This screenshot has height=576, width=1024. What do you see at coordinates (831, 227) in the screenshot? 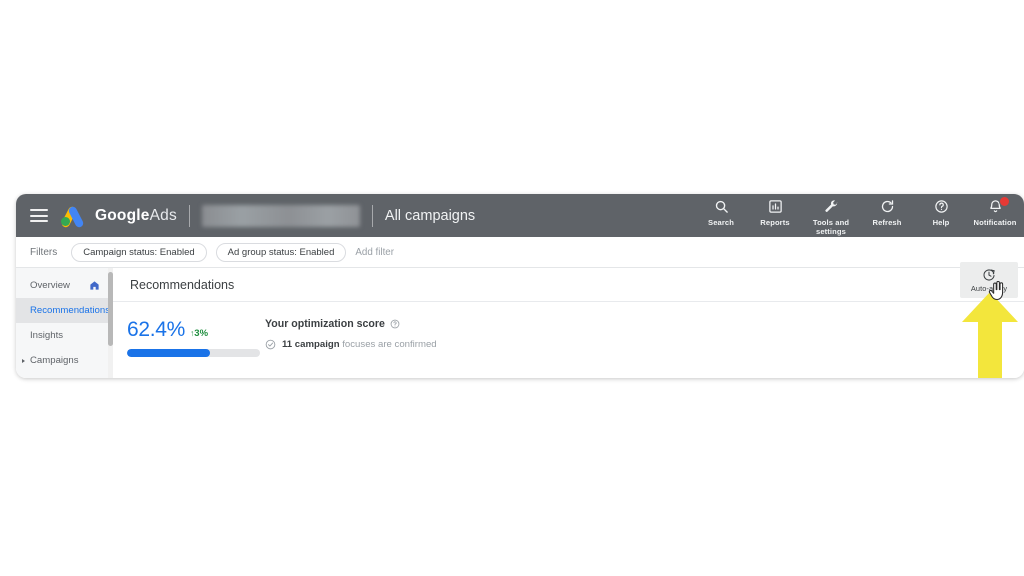
I see `topbar-tools-settings-label: Tools and settings` at bounding box center [831, 227].